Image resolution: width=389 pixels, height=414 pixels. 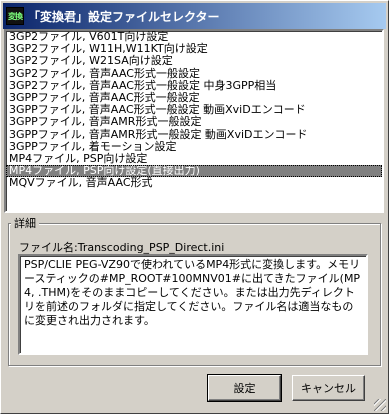 What do you see at coordinates (124, 16) in the screenshot?
I see `window-title: 「変換君」設定ファイルセレクター` at bounding box center [124, 16].